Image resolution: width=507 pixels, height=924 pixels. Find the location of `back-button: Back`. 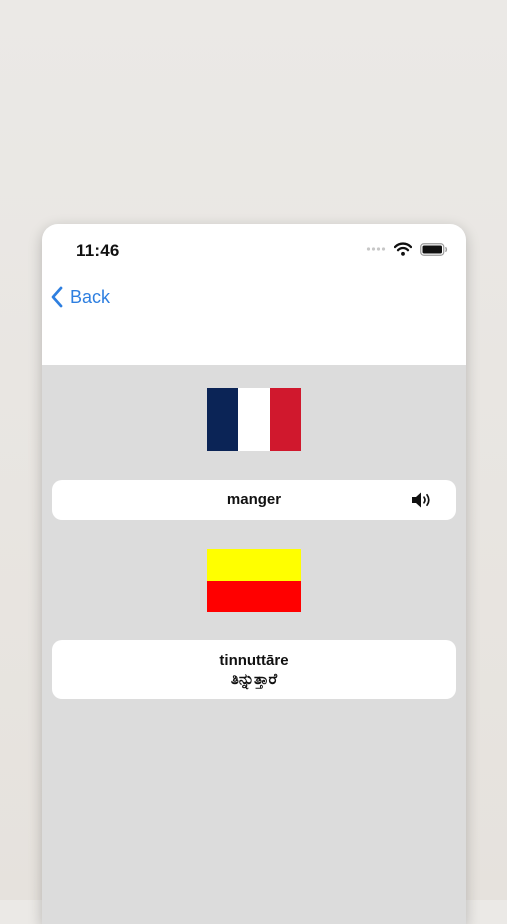

back-button: Back is located at coordinates (80, 297).